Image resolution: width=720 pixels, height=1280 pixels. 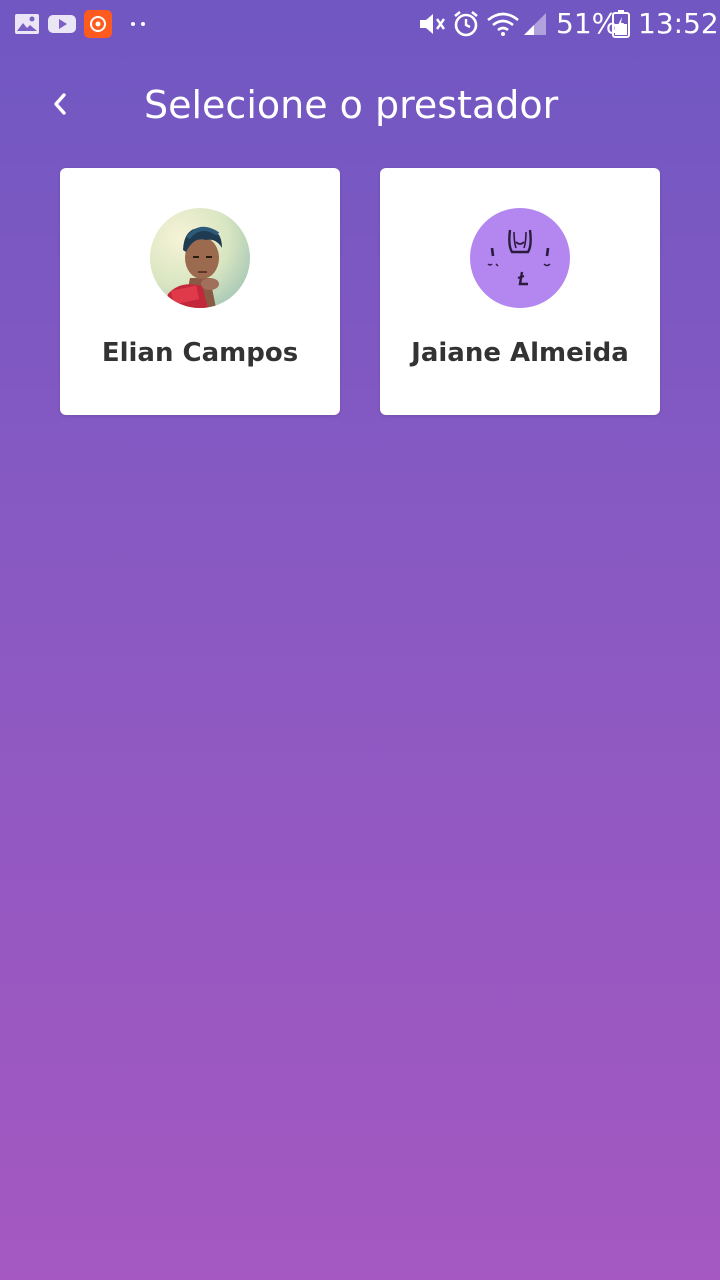 I want to click on wifi-icon, so click(x=503, y=24).